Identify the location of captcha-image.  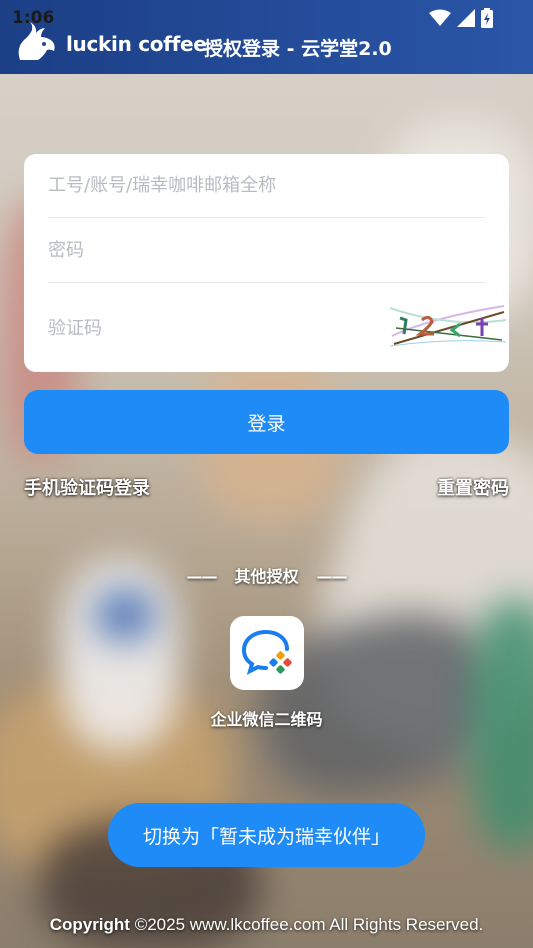
(448, 323).